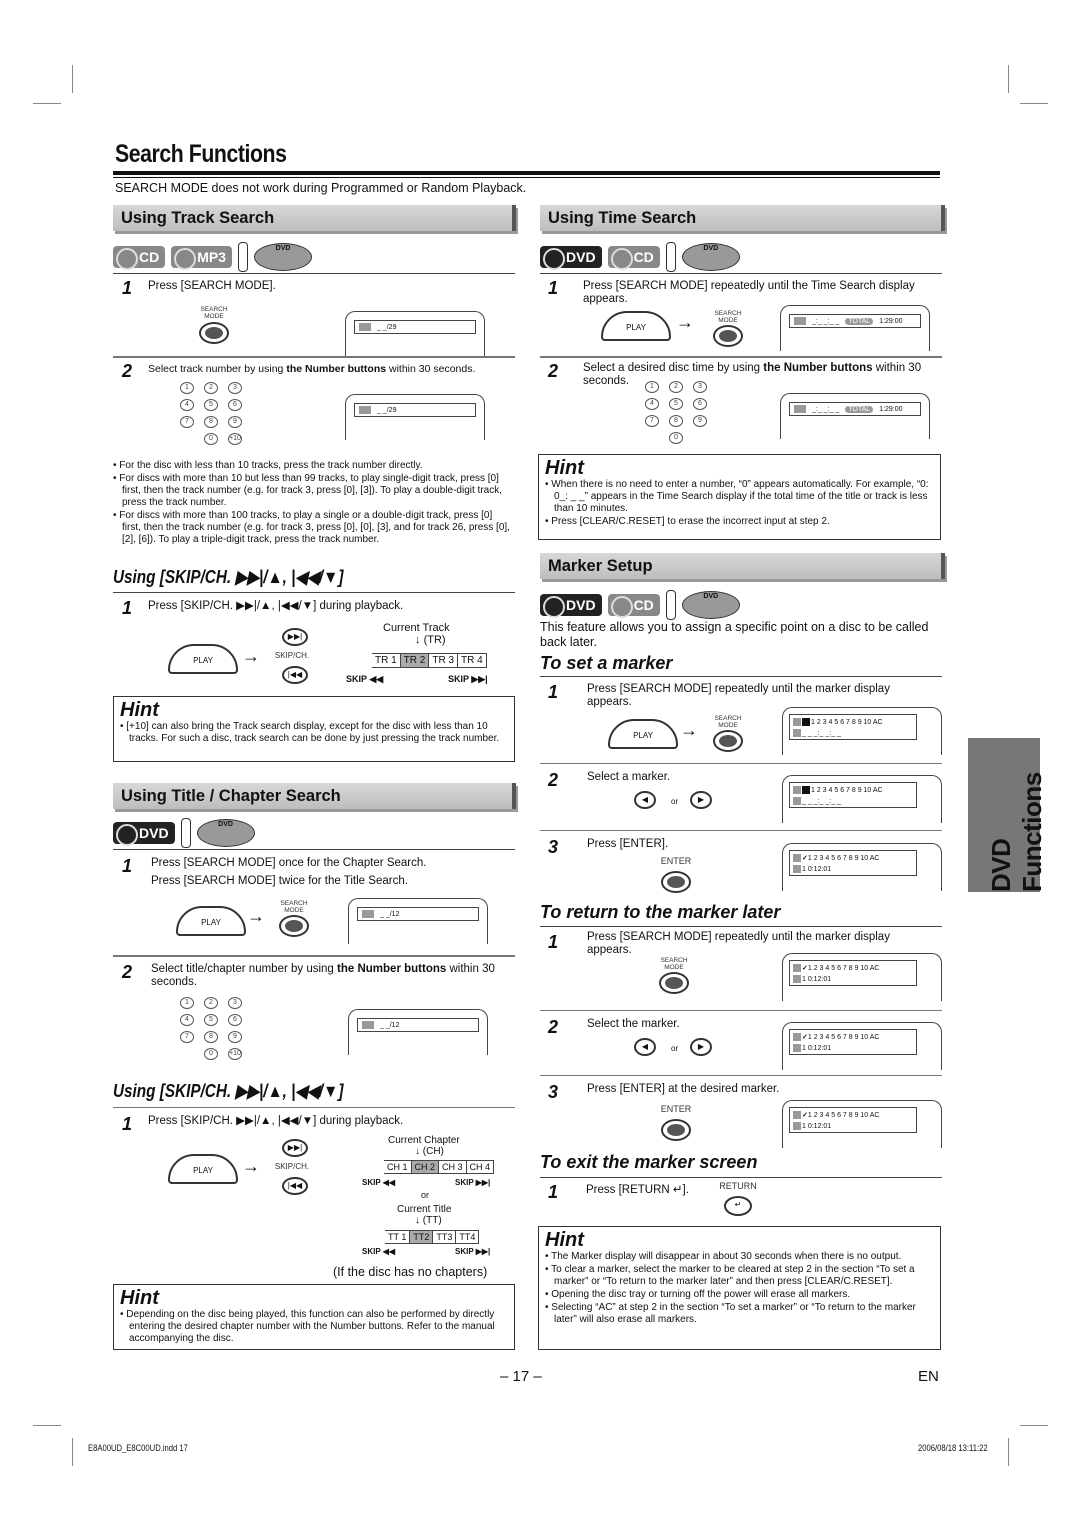 Image resolution: width=1080 pixels, height=1528 pixels. What do you see at coordinates (855, 416) in the screenshot?
I see `osd-display: _:_ _:_ _ TOTAL 1:29:00` at bounding box center [855, 416].